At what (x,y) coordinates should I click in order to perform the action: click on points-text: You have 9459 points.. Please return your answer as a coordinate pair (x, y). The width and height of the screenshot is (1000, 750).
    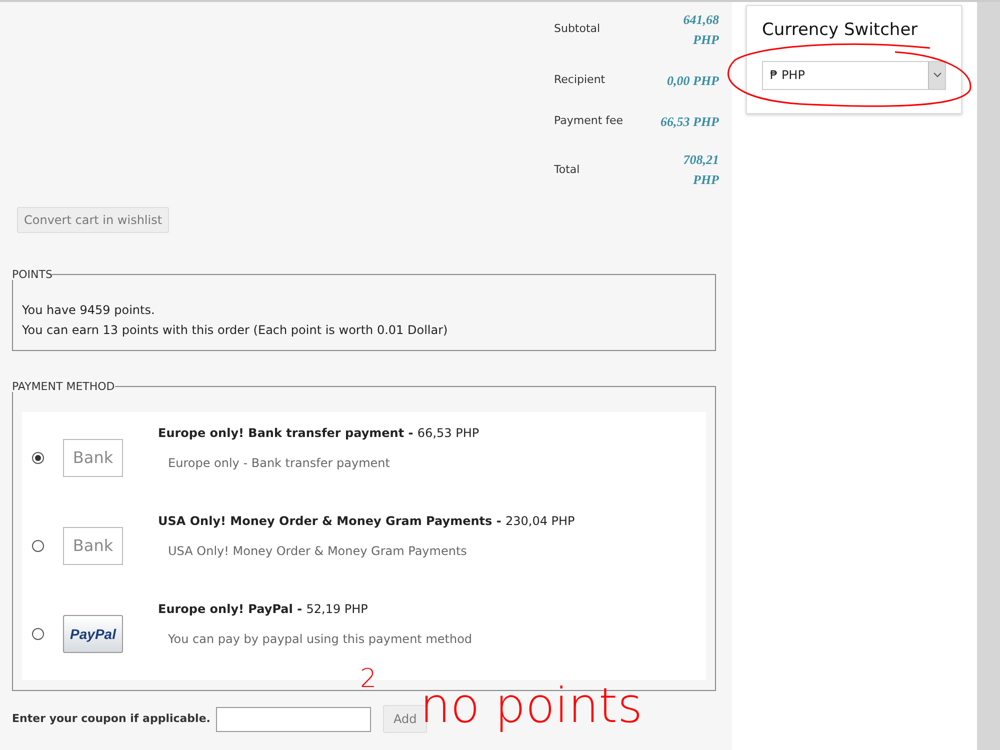
    Looking at the image, I should click on (88, 310).